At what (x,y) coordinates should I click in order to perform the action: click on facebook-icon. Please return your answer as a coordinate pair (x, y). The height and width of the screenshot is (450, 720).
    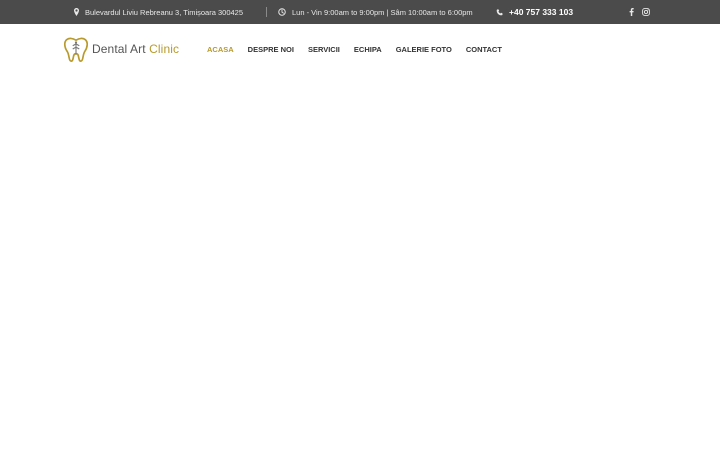
    Looking at the image, I should click on (631, 12).